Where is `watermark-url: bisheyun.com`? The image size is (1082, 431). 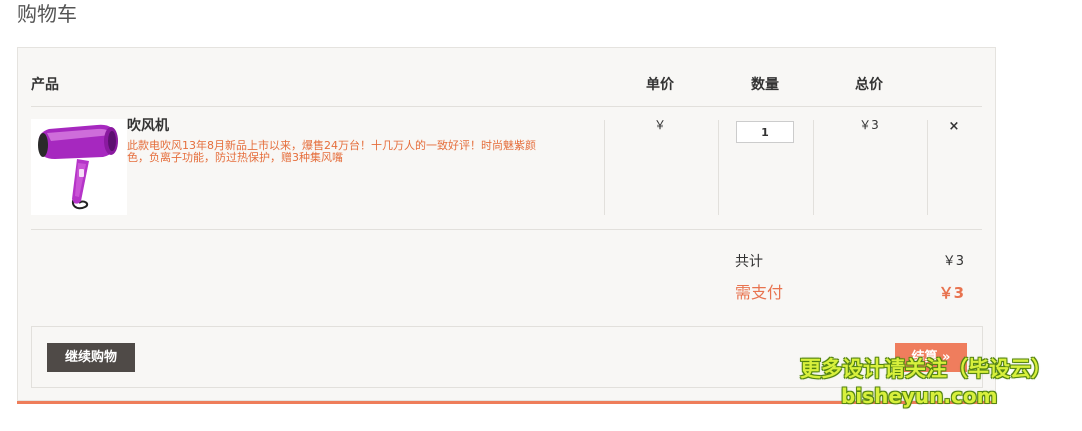 watermark-url: bisheyun.com is located at coordinates (919, 396).